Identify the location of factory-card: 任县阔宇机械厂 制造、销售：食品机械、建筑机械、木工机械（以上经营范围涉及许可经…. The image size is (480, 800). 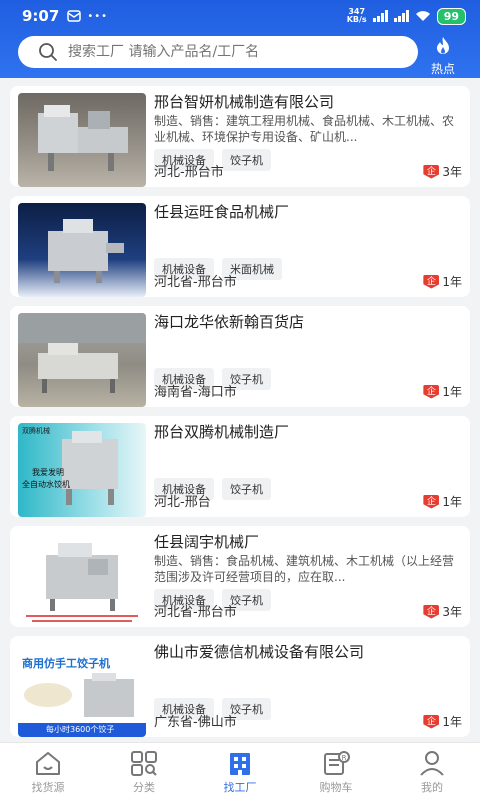
(240, 576).